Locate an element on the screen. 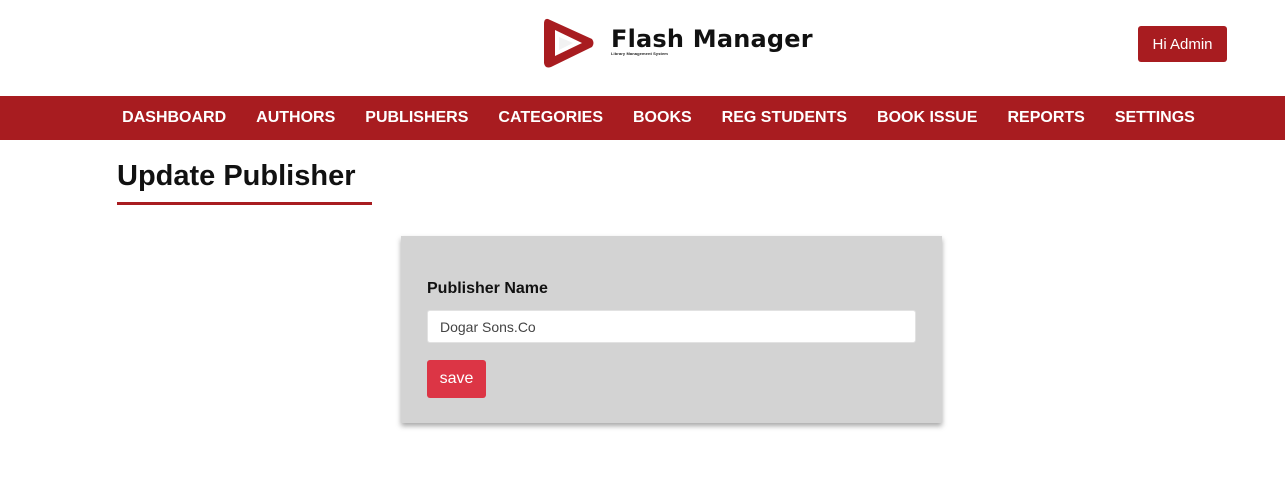 The image size is (1285, 485). admin-menu-button: Hi Admin is located at coordinates (1182, 44).